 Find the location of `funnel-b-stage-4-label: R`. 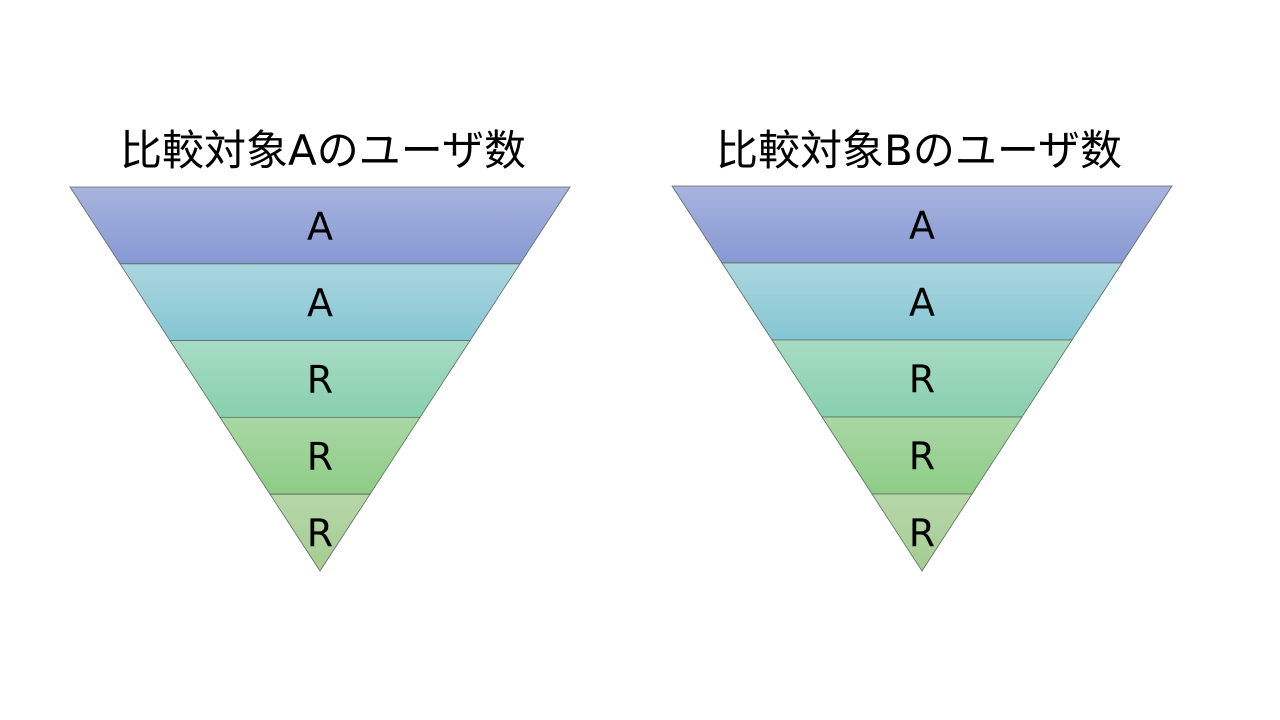

funnel-b-stage-4-label: R is located at coordinates (922, 457).